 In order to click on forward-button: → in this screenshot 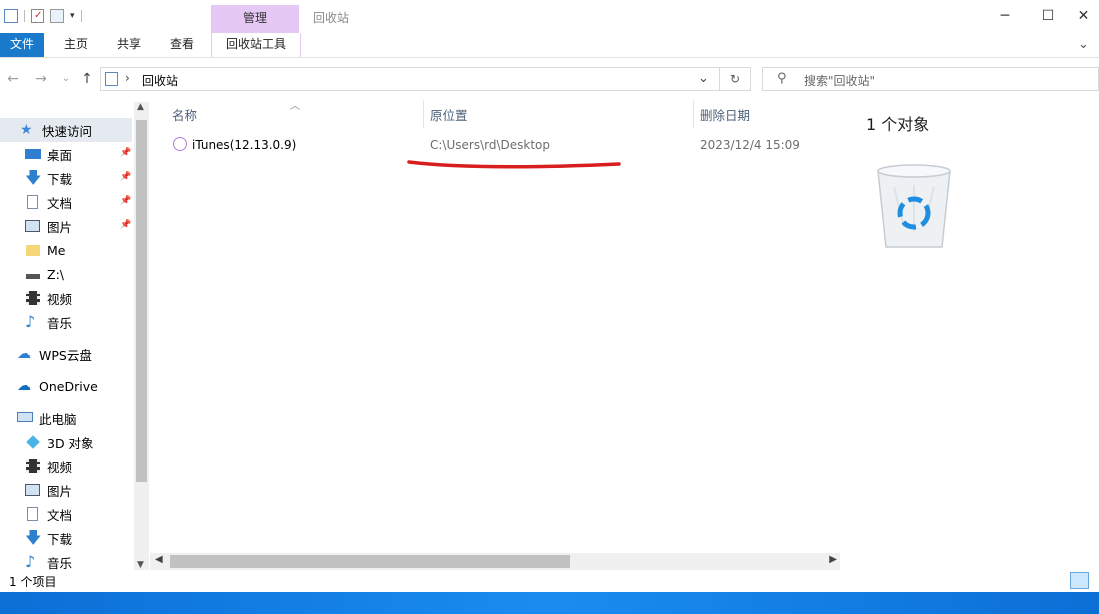, I will do `click(41, 79)`.